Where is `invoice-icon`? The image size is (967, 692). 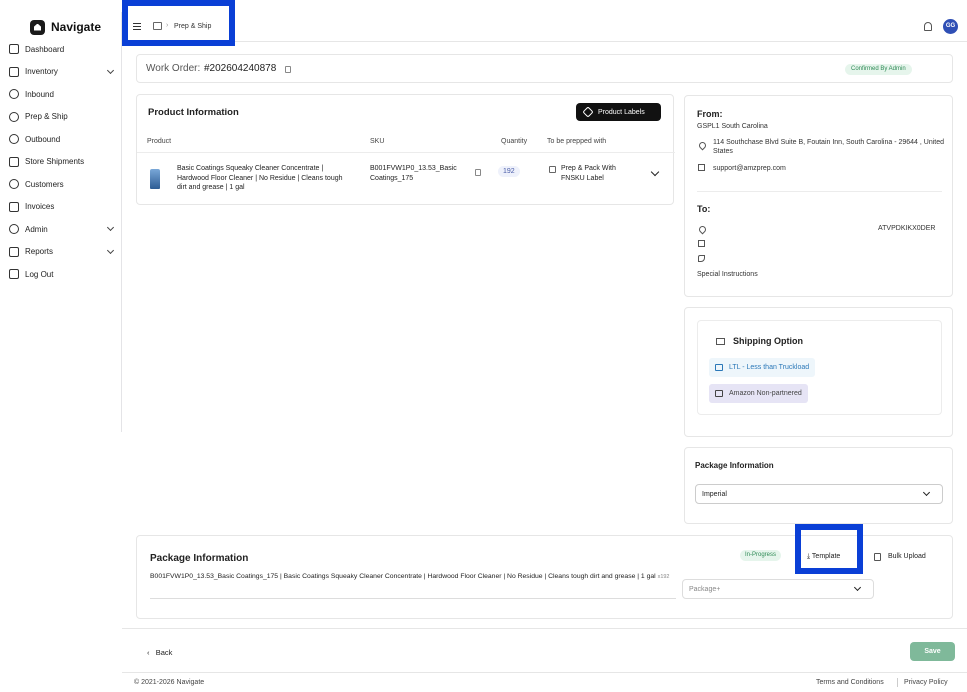 invoice-icon is located at coordinates (14, 206).